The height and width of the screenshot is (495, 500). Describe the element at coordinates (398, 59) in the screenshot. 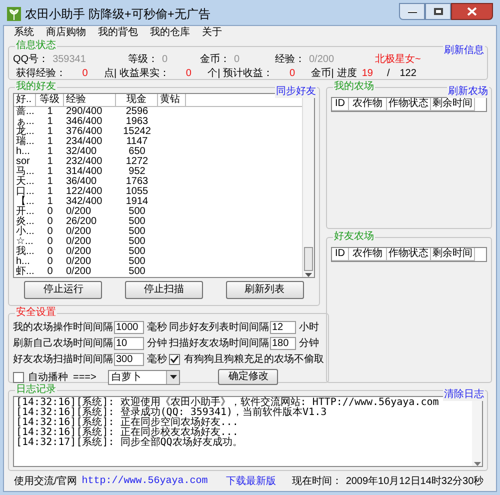

I see `nickname: 北极星女~` at that location.